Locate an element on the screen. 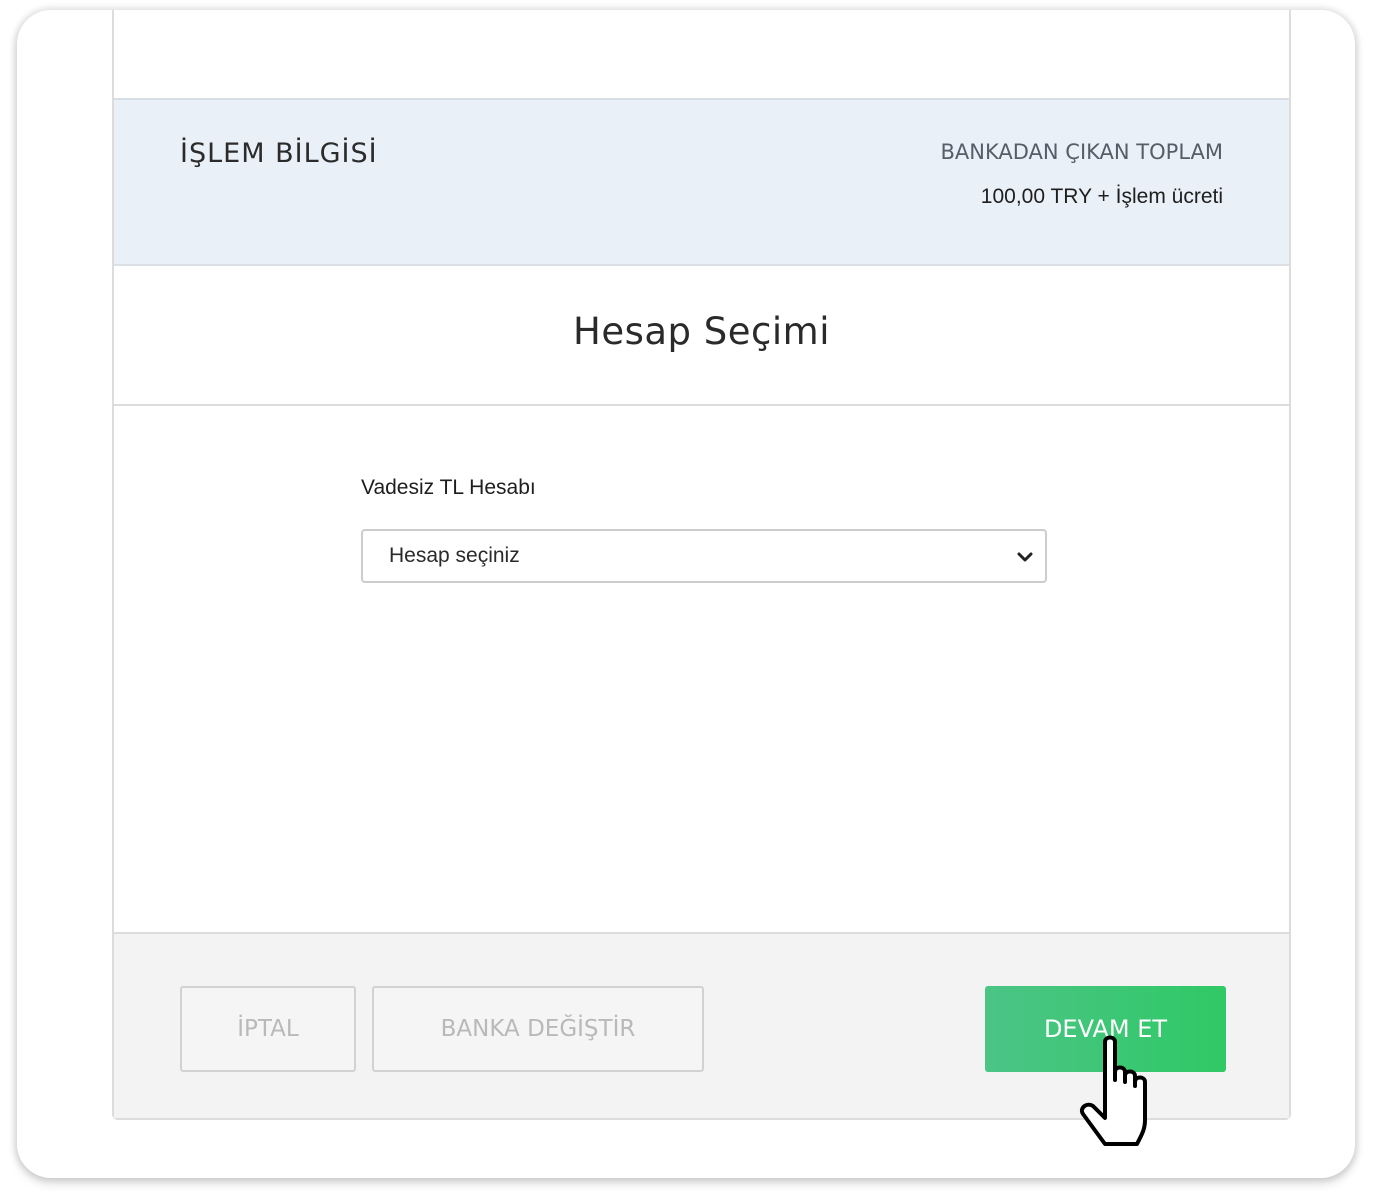 This screenshot has width=1373, height=1200. page-title: Hesap Seçimi is located at coordinates (701, 331).